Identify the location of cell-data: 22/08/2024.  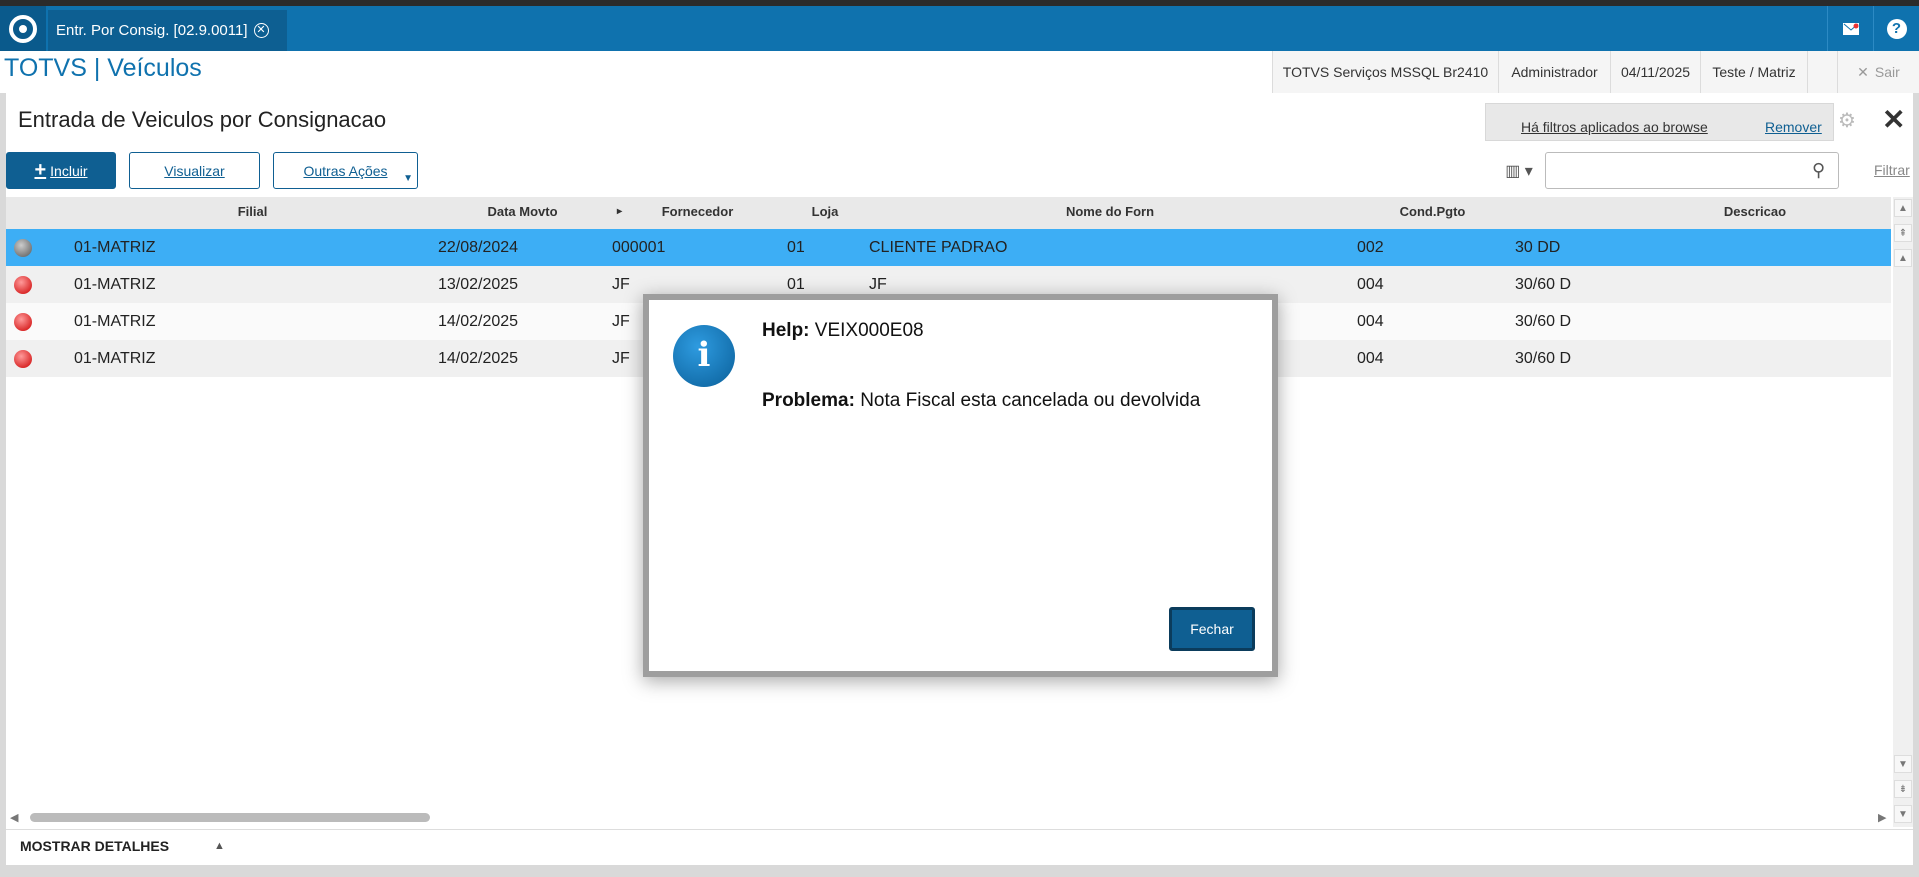
(478, 247).